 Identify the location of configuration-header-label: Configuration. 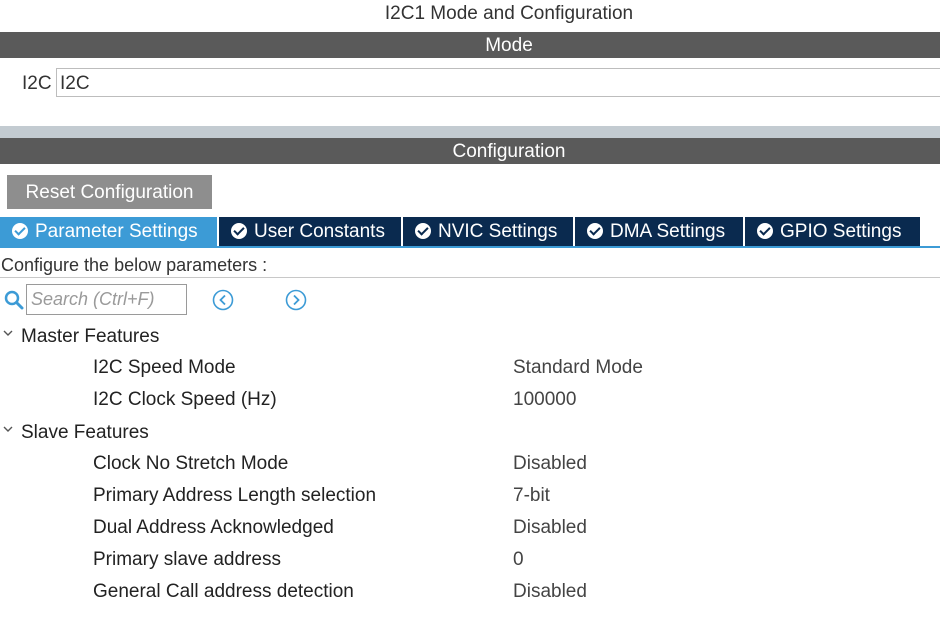
(509, 151).